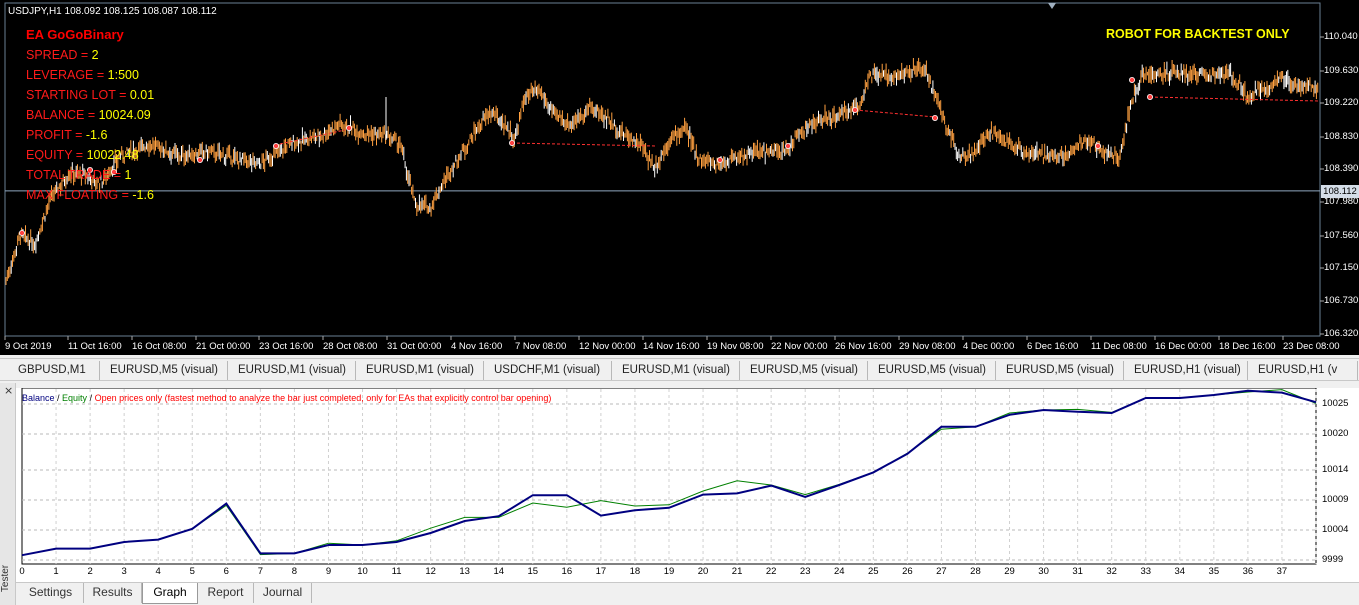  What do you see at coordinates (1335, 433) in the screenshot?
I see `graph-y-label: 10020` at bounding box center [1335, 433].